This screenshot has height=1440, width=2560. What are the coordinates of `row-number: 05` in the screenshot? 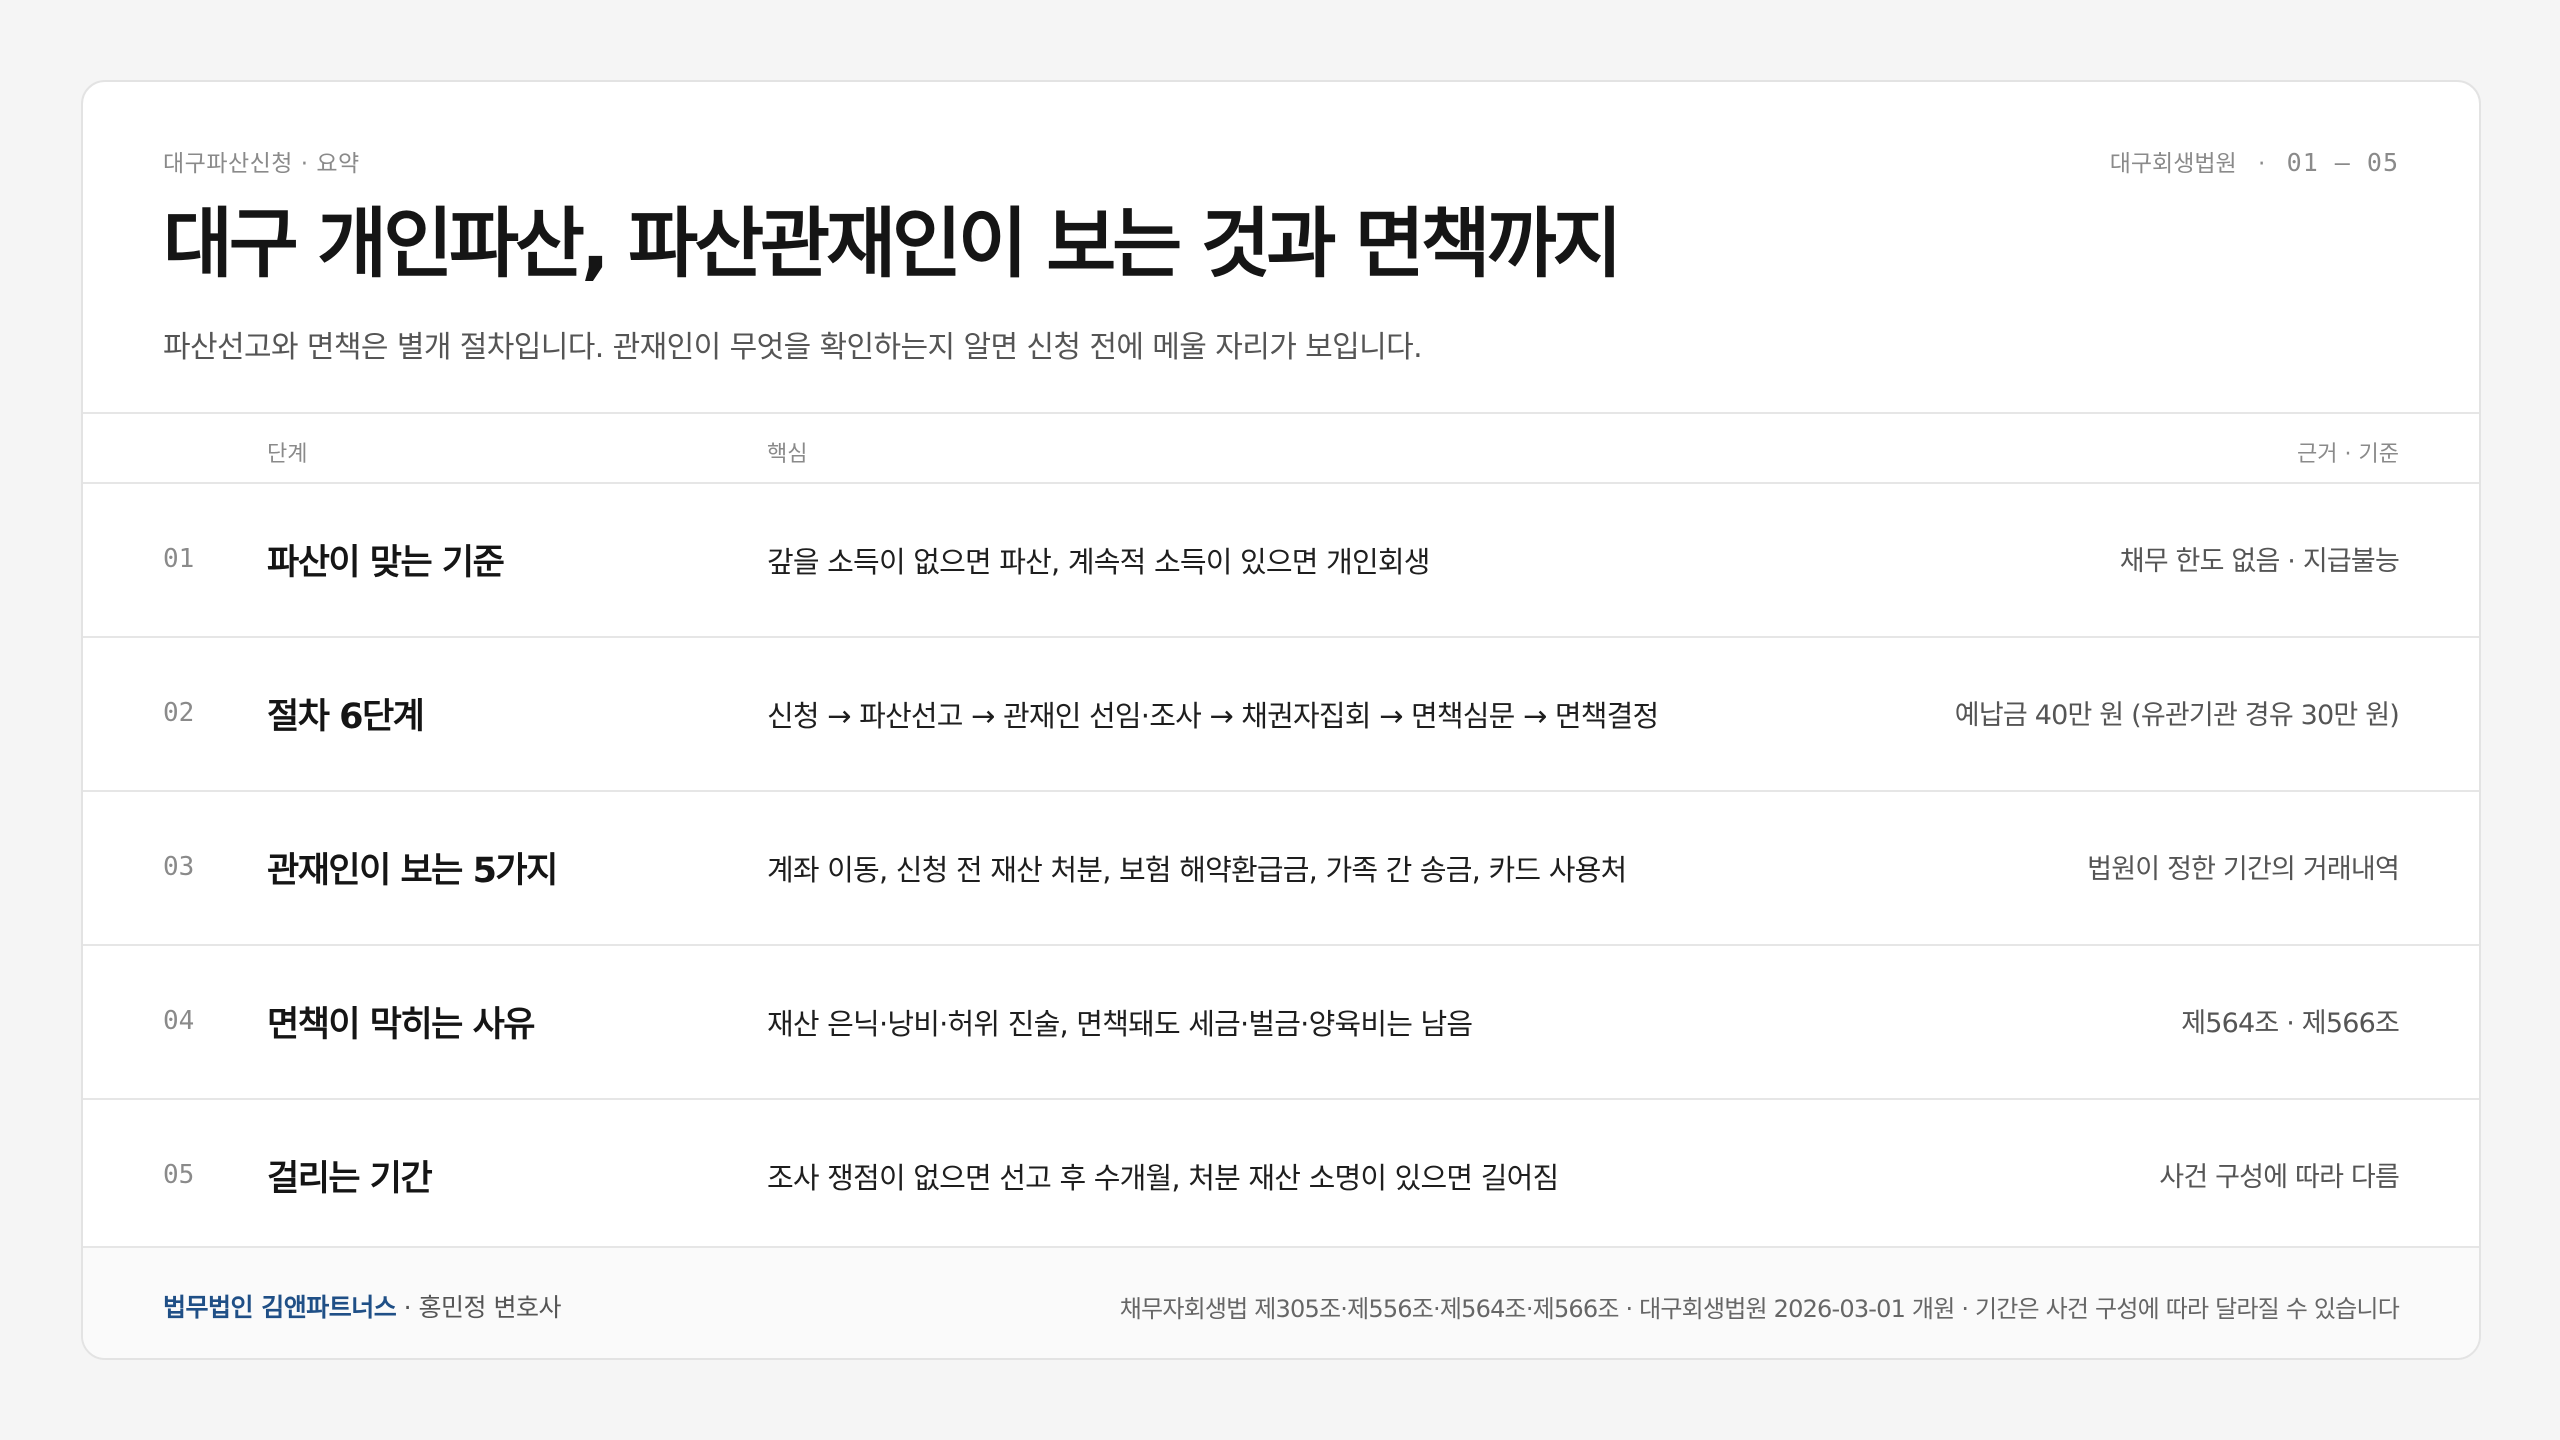 It's located at (179, 1175).